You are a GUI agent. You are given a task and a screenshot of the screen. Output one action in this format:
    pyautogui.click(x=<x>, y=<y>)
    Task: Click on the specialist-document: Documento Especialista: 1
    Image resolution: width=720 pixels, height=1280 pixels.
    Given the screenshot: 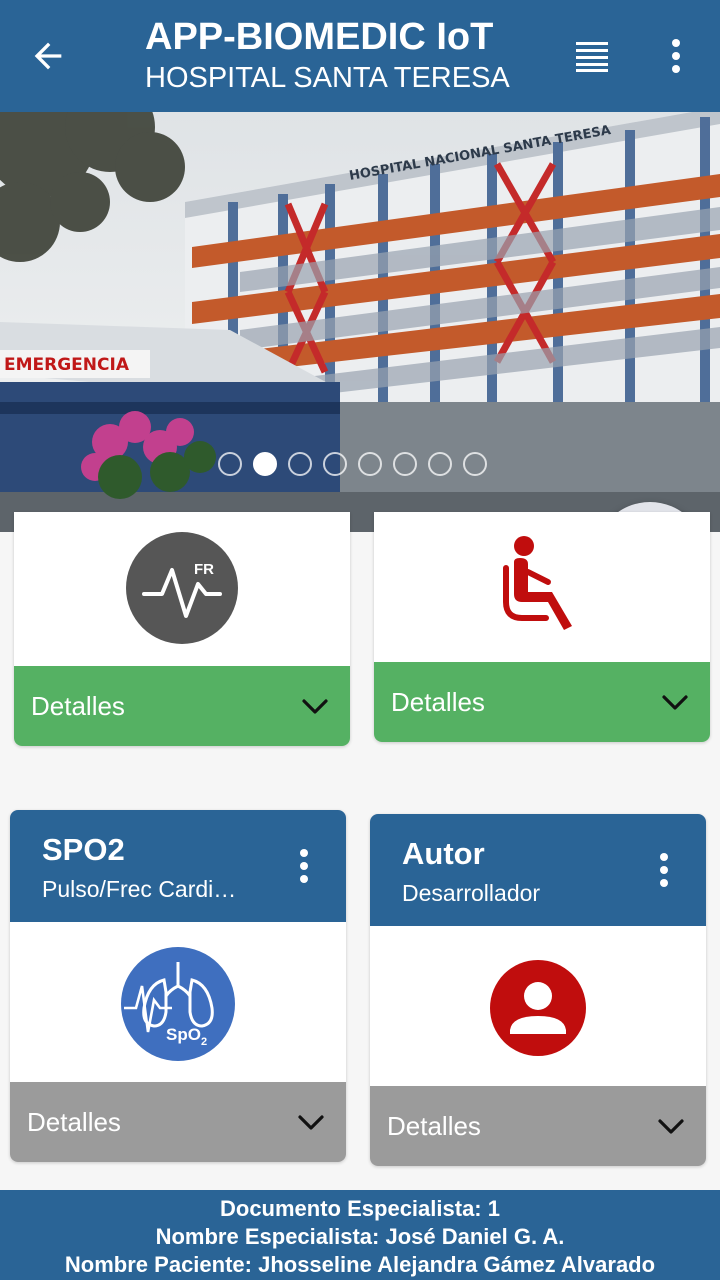 What is the action you would take?
    pyautogui.click(x=360, y=1208)
    